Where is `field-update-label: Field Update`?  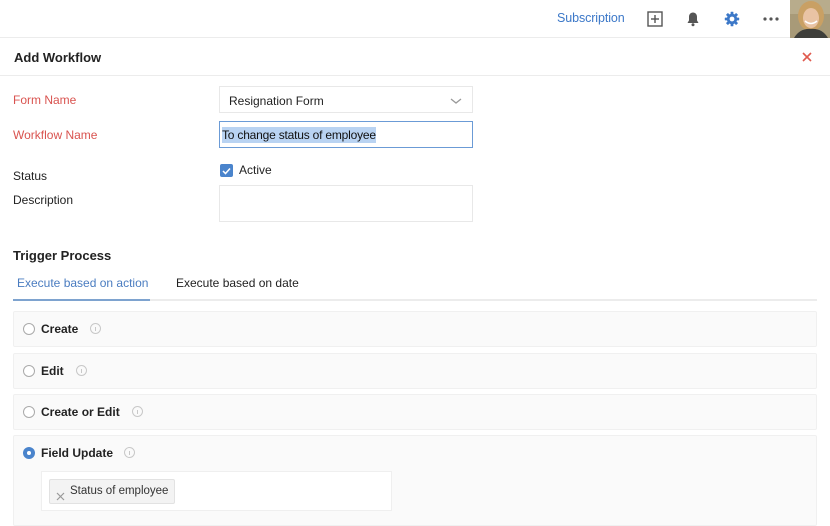 field-update-label: Field Update is located at coordinates (77, 453).